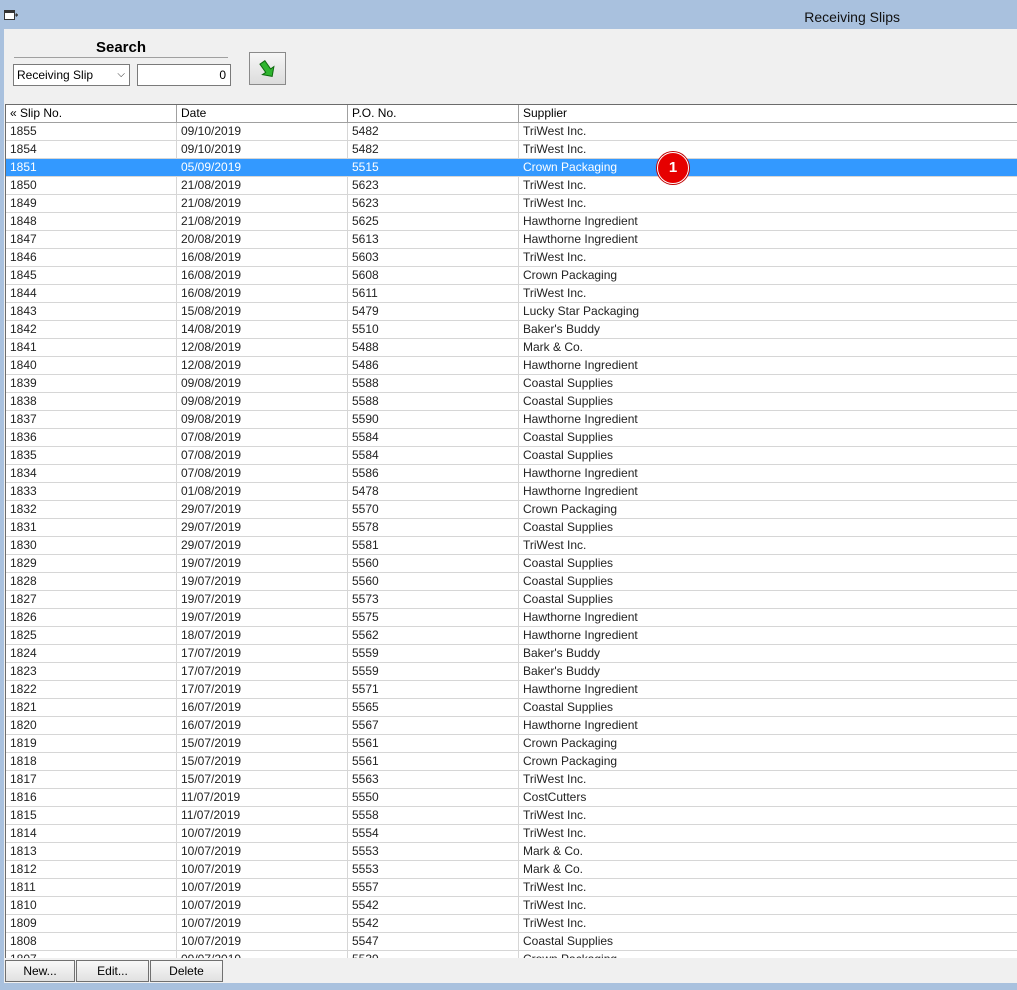 The image size is (1017, 990). What do you see at coordinates (511, 222) in the screenshot?
I see `table-row: 1848 21/08/2019 5625 Hawthorne Ingredient` at bounding box center [511, 222].